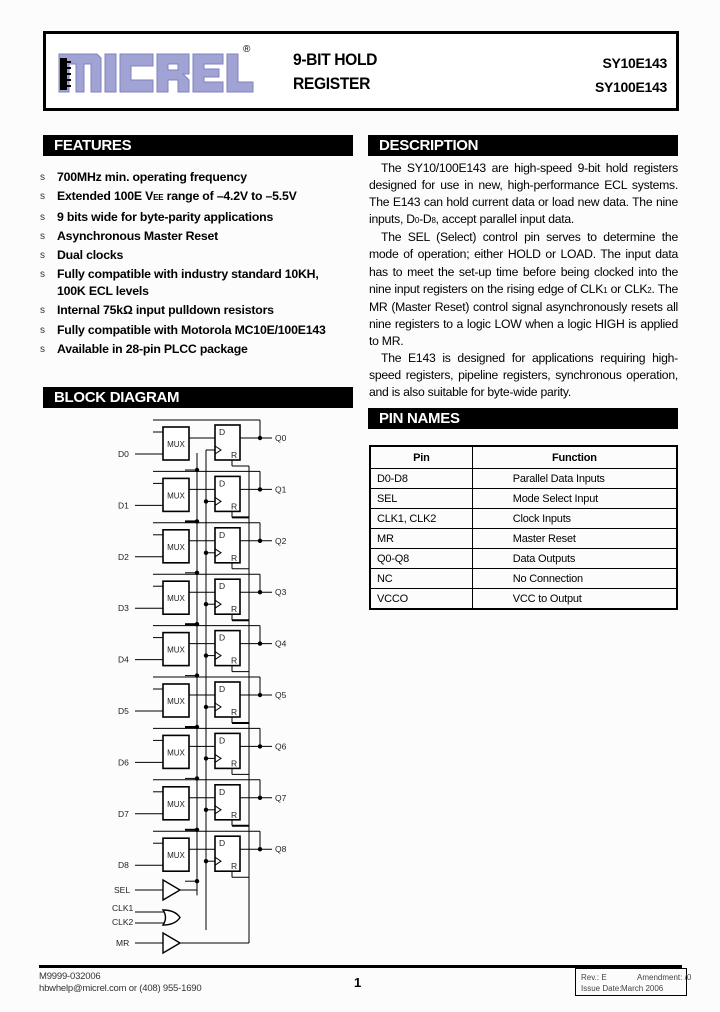  Describe the element at coordinates (332, 83) in the screenshot. I see `title-line-2: REGISTER` at that location.